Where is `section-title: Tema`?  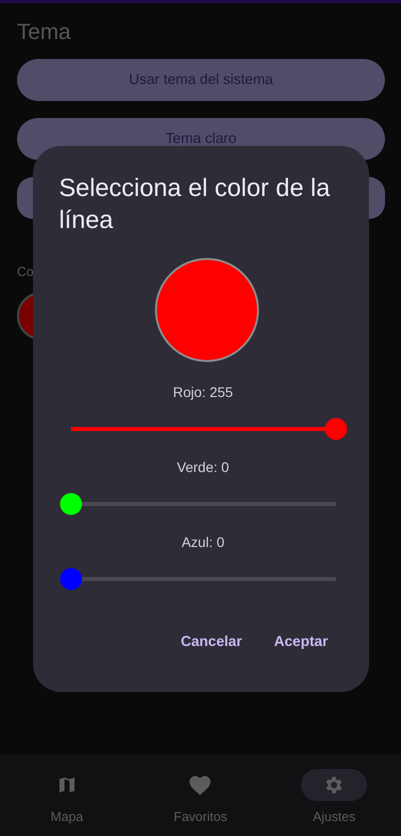 section-title: Tema is located at coordinates (44, 32).